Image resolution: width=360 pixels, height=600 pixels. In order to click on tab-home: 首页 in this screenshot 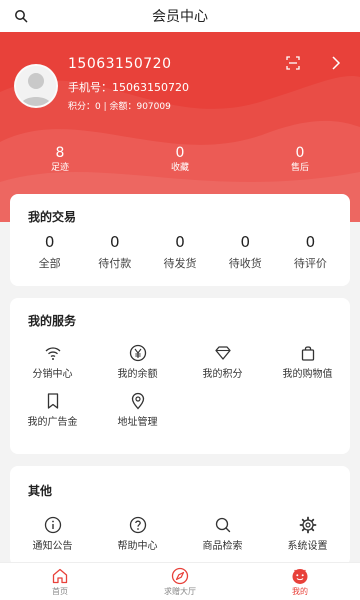, I will do `click(60, 581)`.